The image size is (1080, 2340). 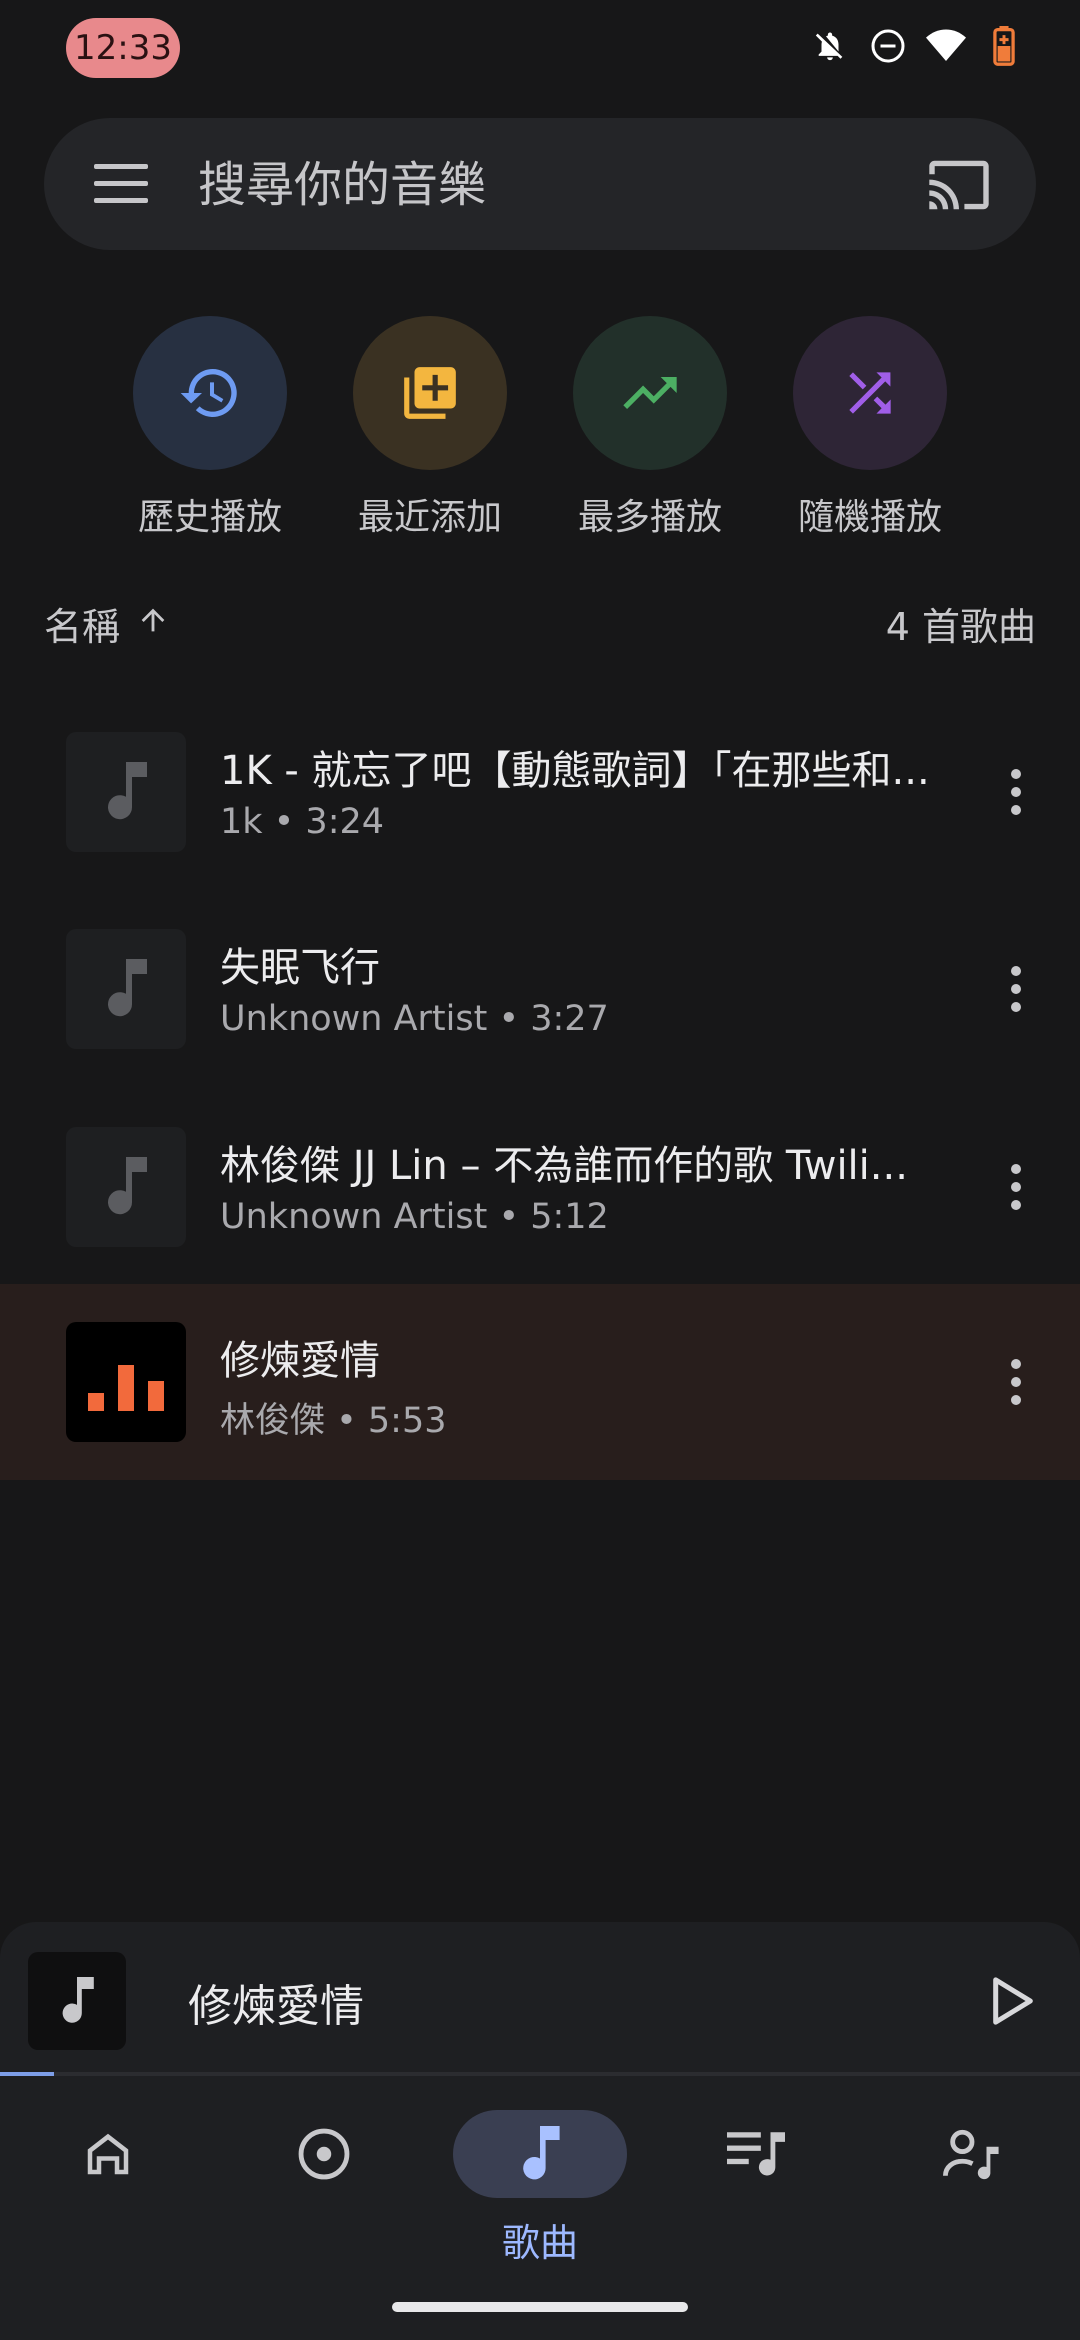 I want to click on playlist-icon, so click(x=756, y=2154).